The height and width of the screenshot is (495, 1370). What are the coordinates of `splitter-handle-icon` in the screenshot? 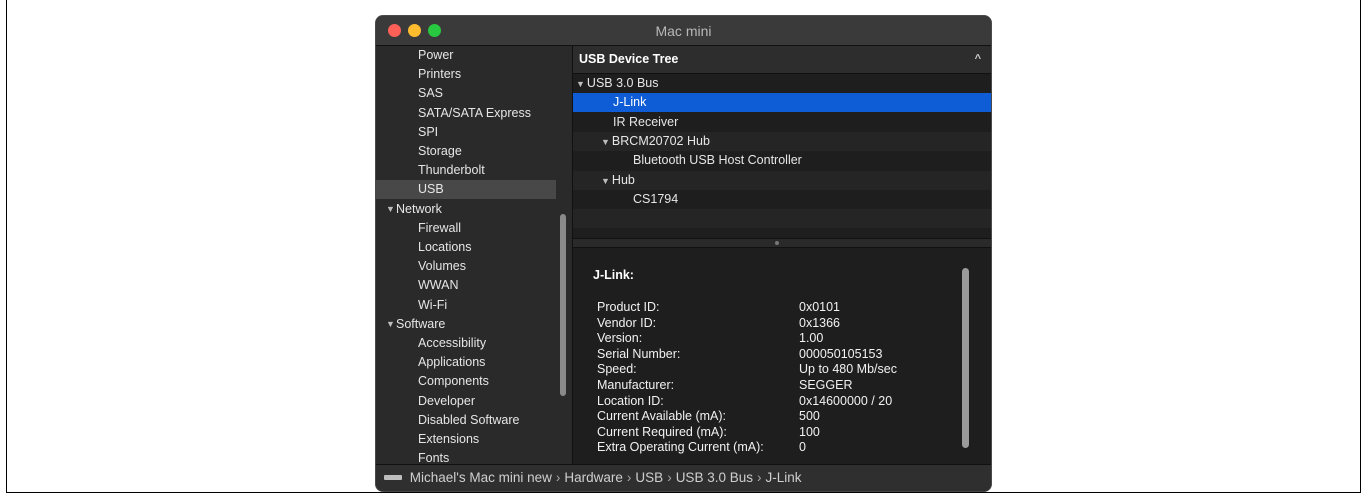 It's located at (777, 243).